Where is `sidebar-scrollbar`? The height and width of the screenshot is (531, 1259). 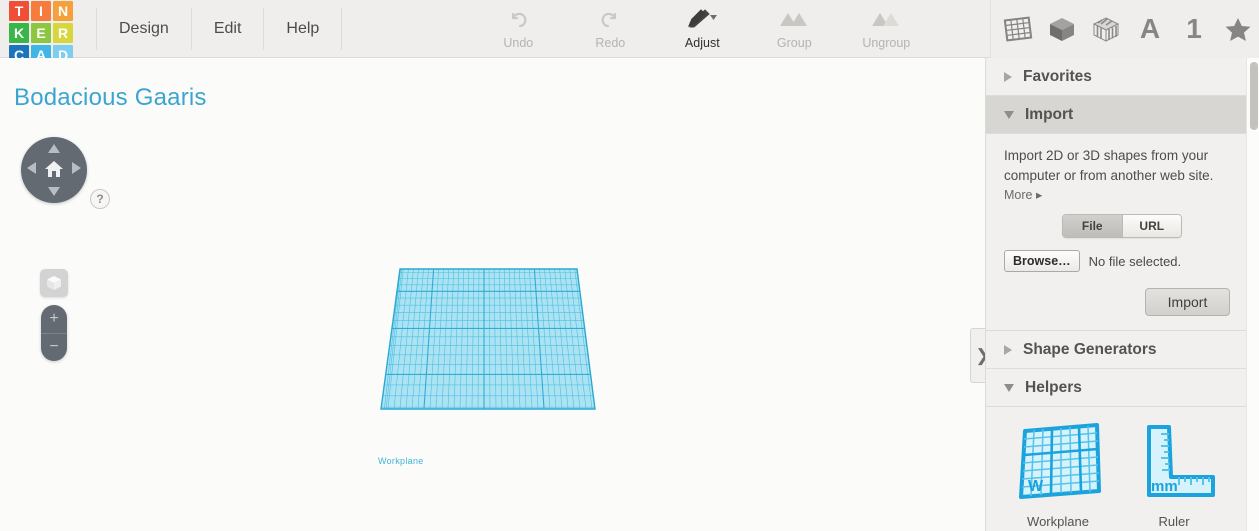 sidebar-scrollbar is located at coordinates (1252, 294).